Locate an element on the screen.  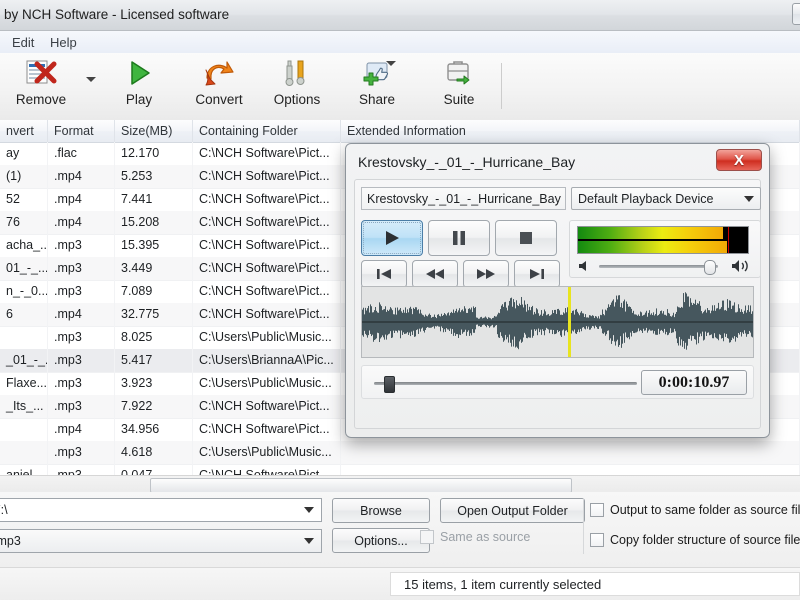
volume-slider-thumb is located at coordinates (710, 267).